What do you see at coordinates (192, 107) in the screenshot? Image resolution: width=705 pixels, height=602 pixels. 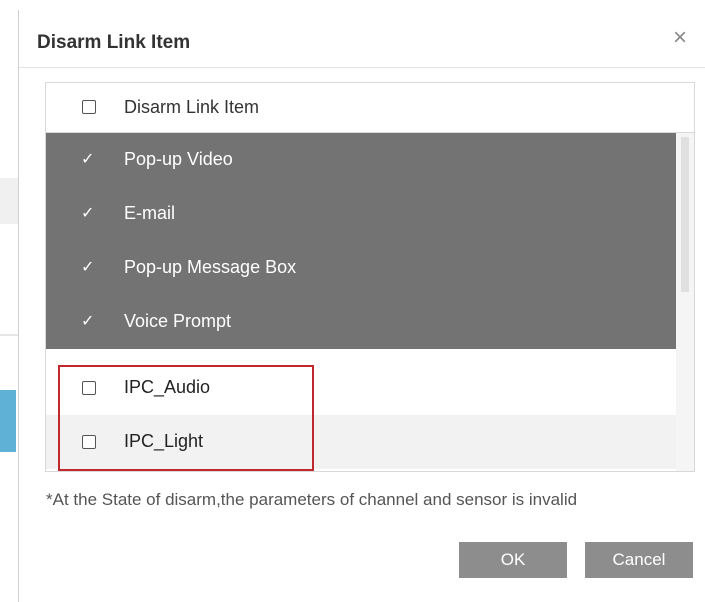 I see `list-header-label: Disarm Link Item` at bounding box center [192, 107].